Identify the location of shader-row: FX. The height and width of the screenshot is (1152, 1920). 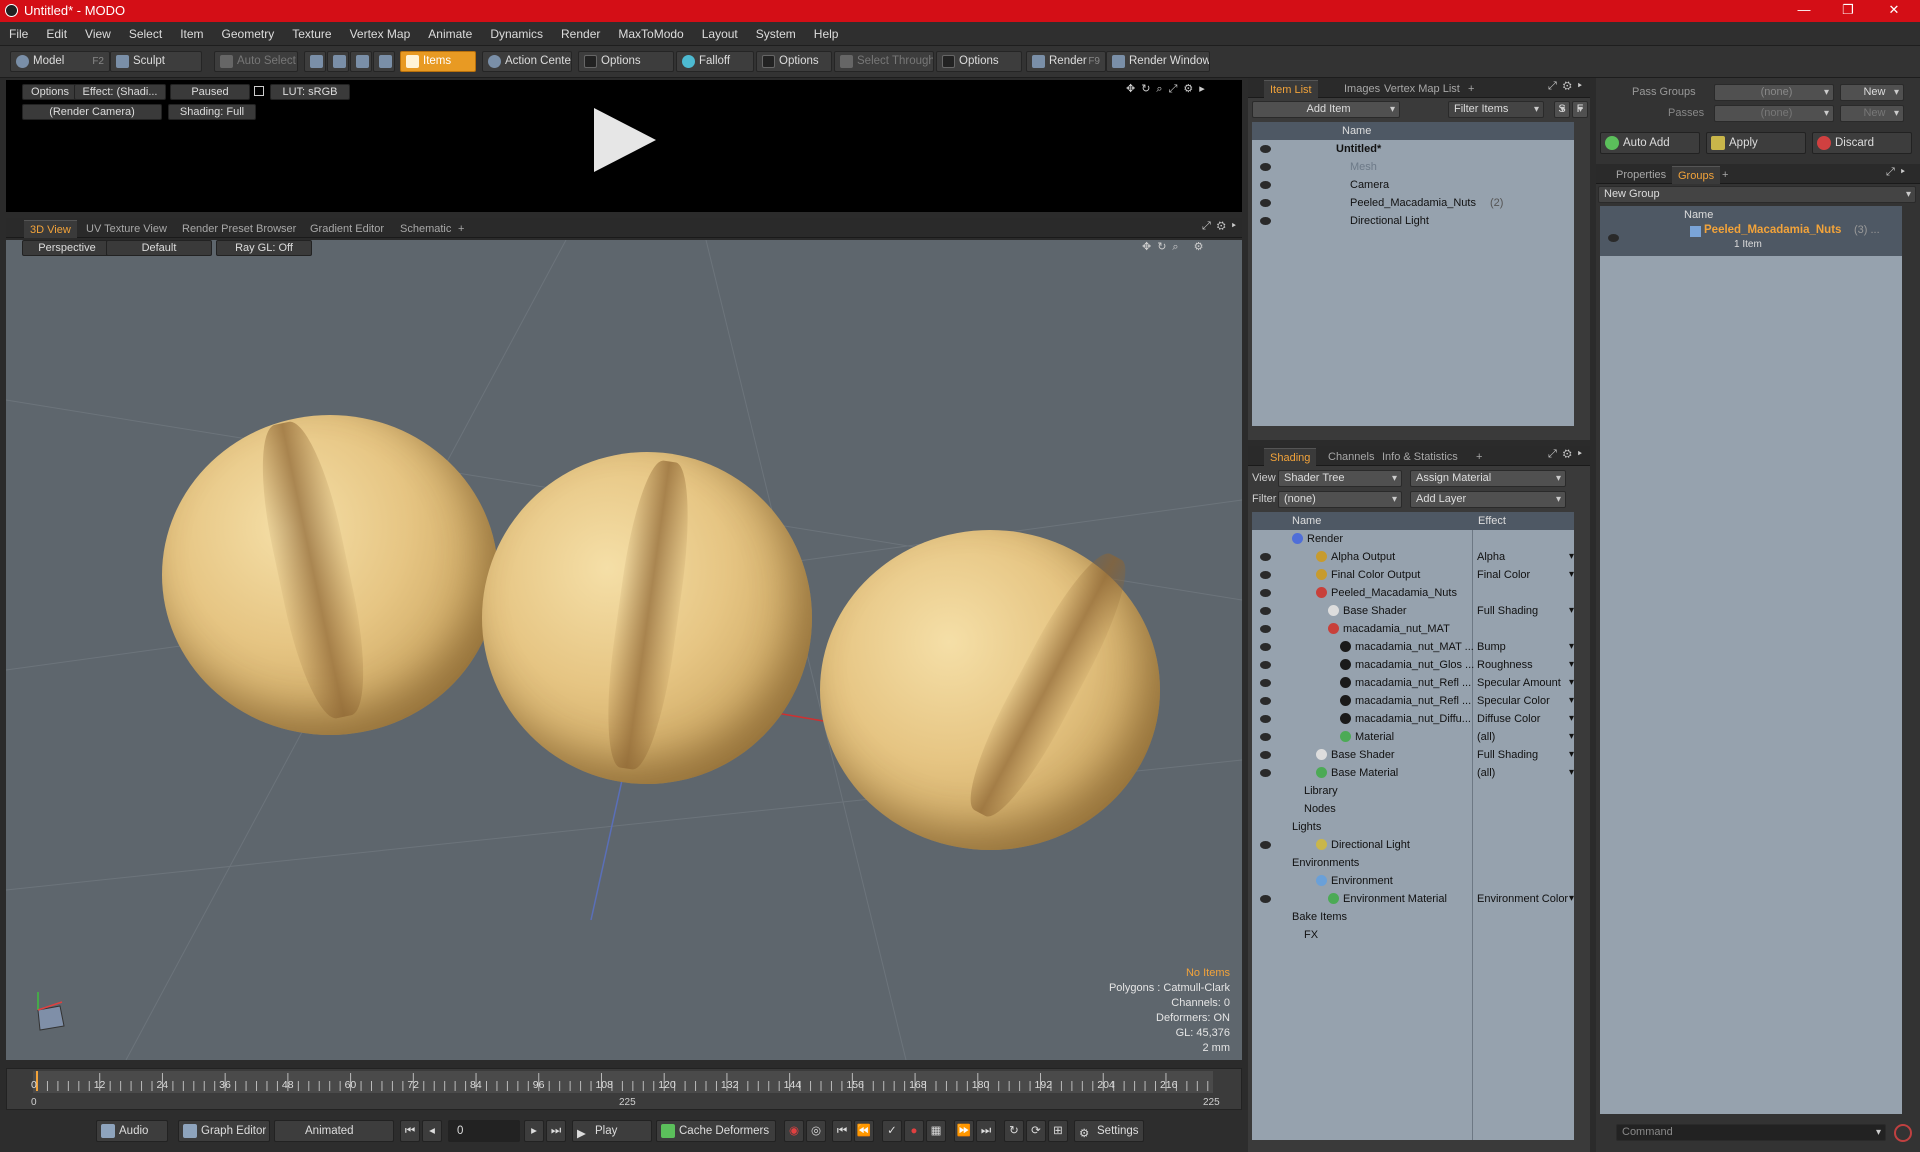
(1413, 935).